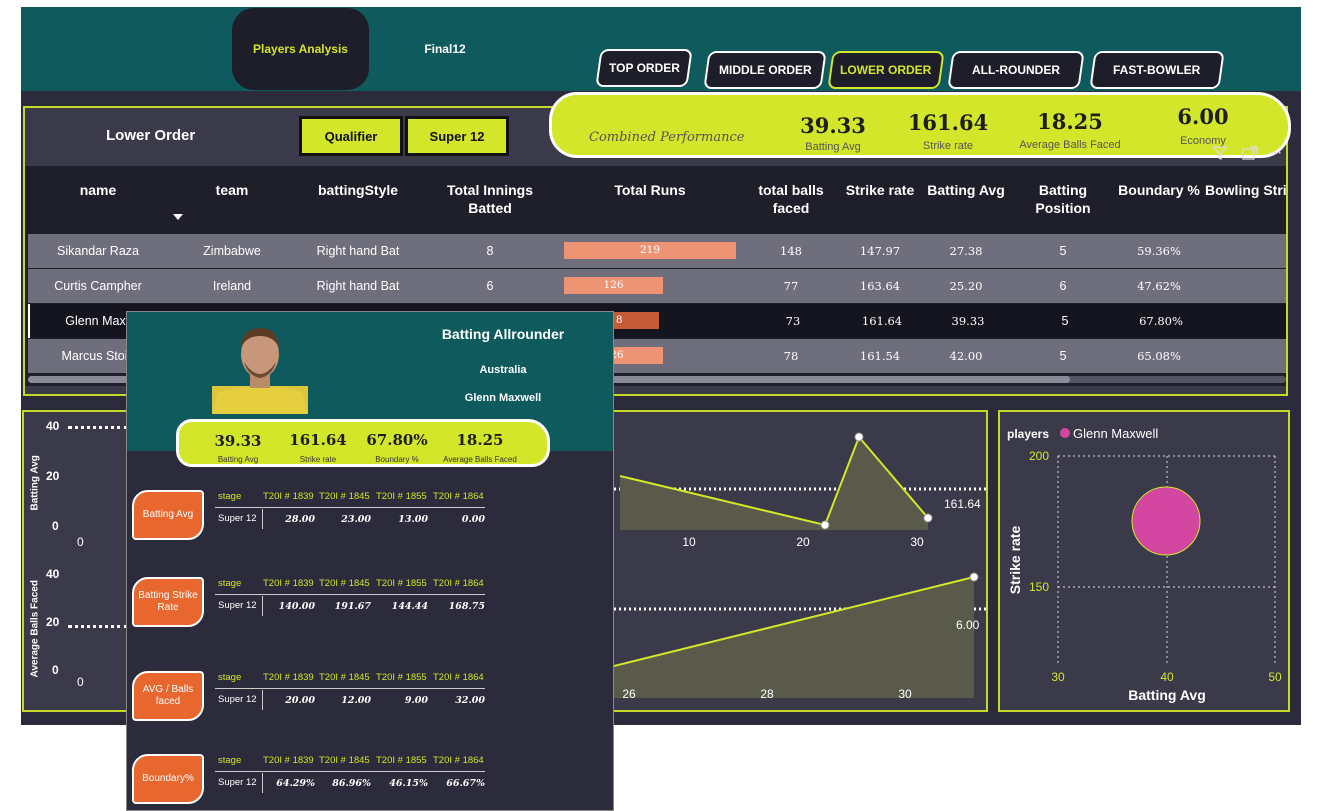  I want to click on kpi-economy-value: 6.00, so click(1203, 116).